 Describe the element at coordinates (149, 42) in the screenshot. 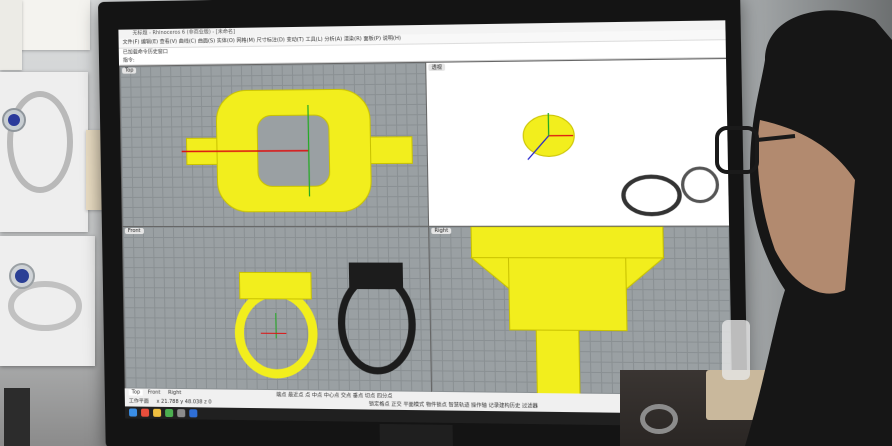

I see `menu-item: 编辑(E)` at that location.